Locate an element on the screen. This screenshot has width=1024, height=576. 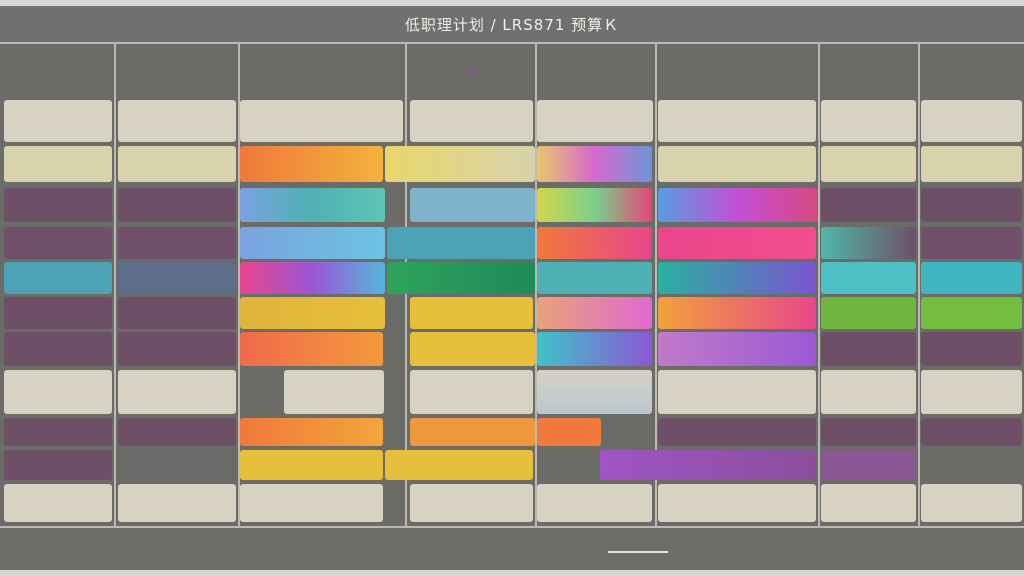
table-header is located at coordinates (512, 70).